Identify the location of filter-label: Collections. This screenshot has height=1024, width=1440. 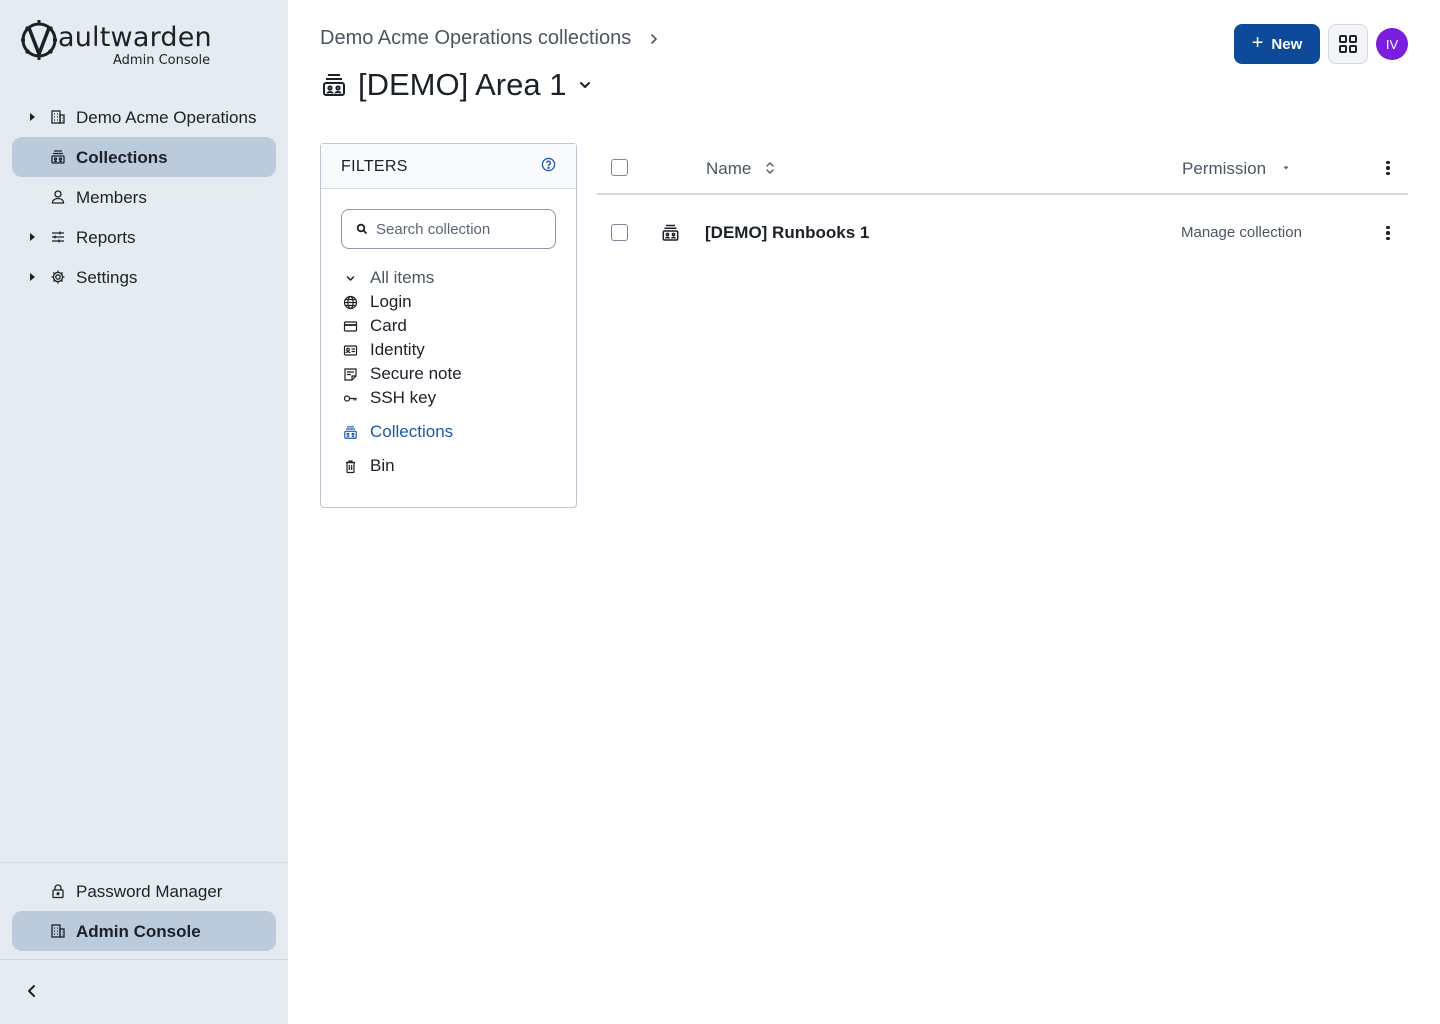
(412, 431).